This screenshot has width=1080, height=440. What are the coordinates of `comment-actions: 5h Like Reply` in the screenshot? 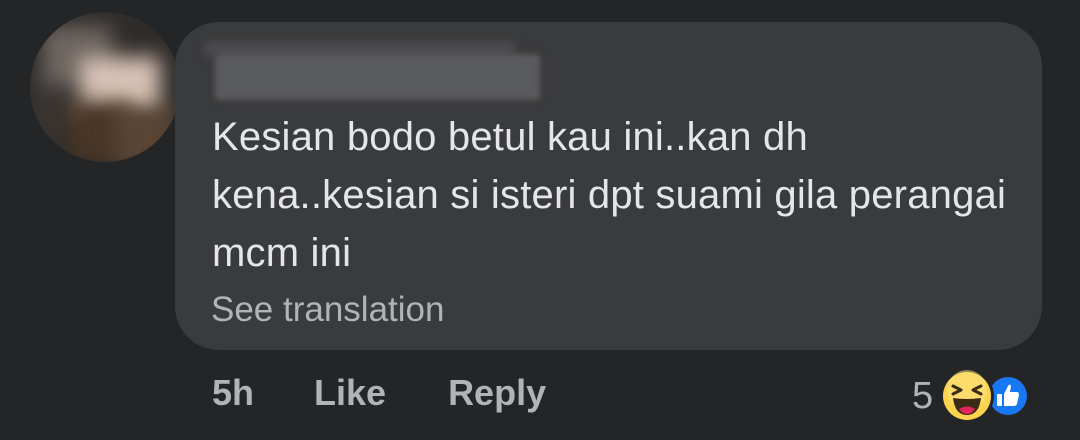 It's located at (379, 393).